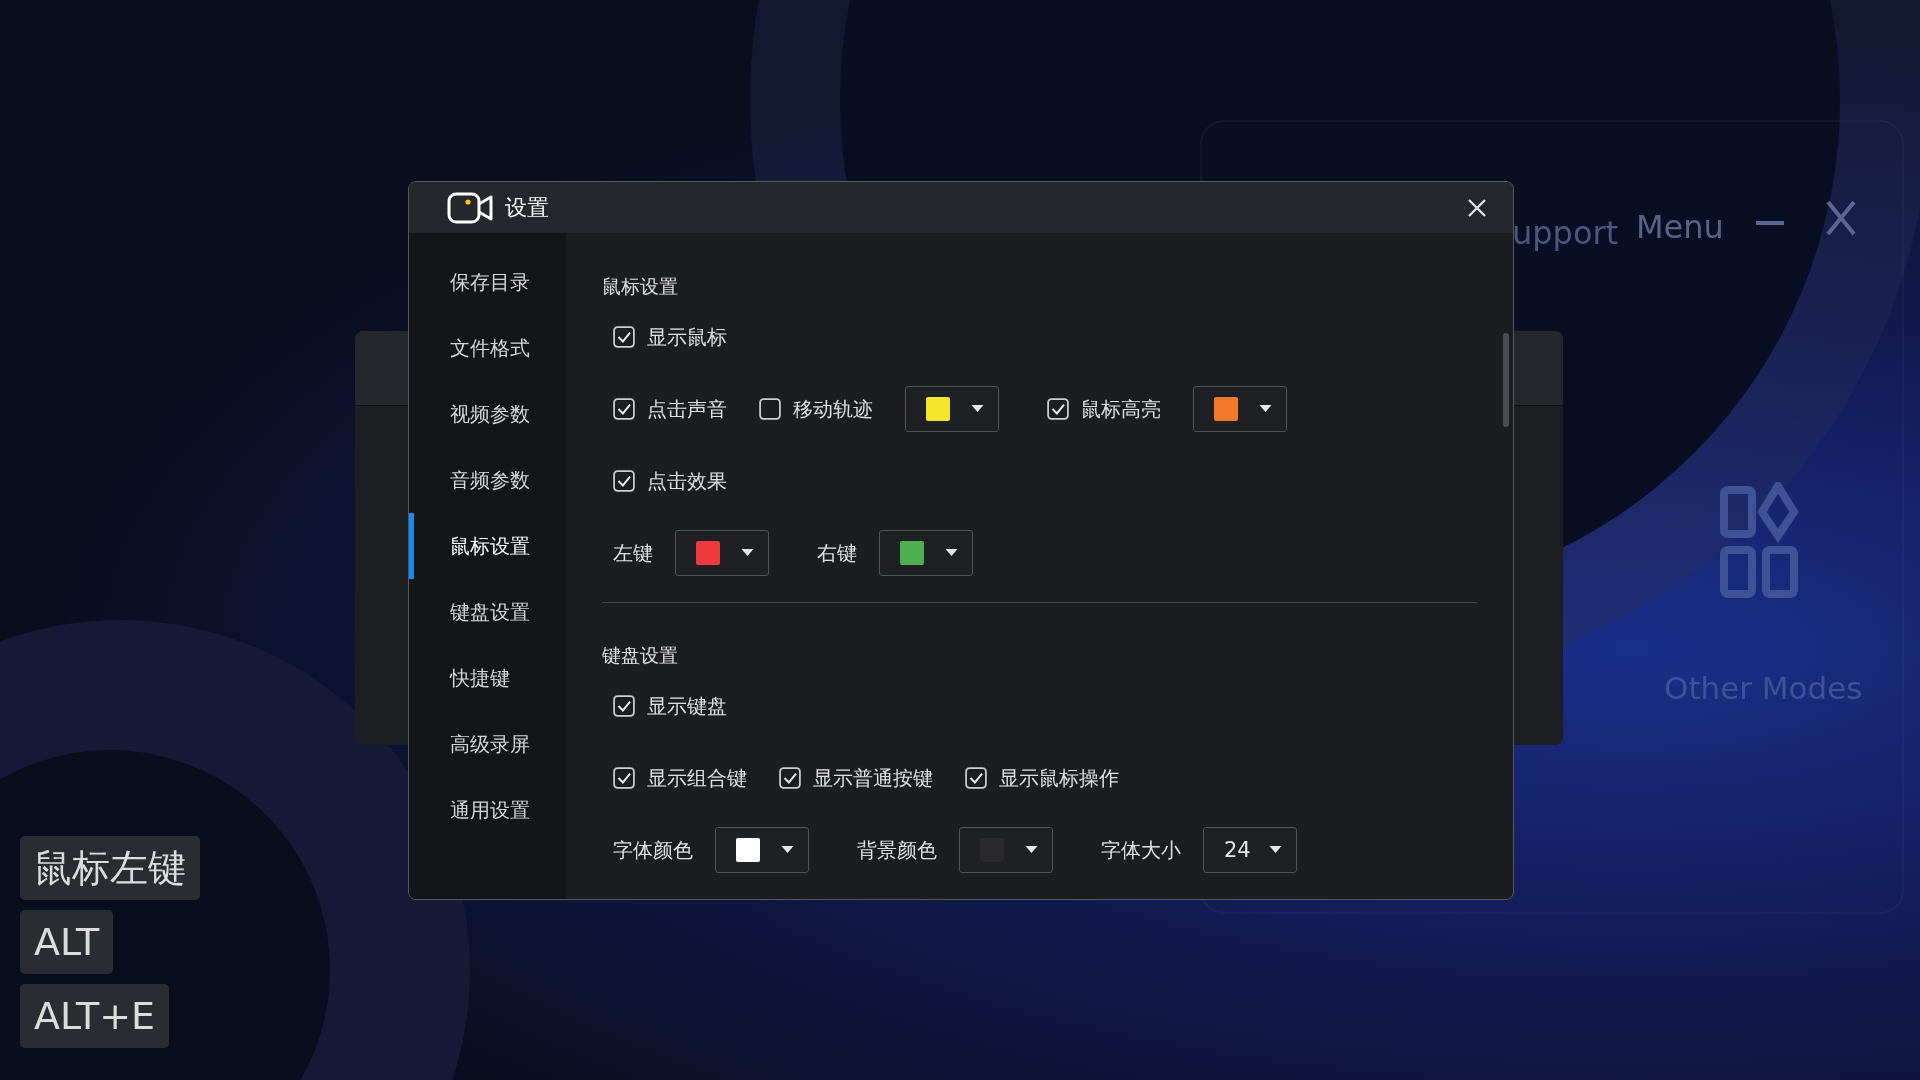 This screenshot has width=1920, height=1080. Describe the element at coordinates (487, 612) in the screenshot. I see `sidebar-item: 键盘设置` at that location.